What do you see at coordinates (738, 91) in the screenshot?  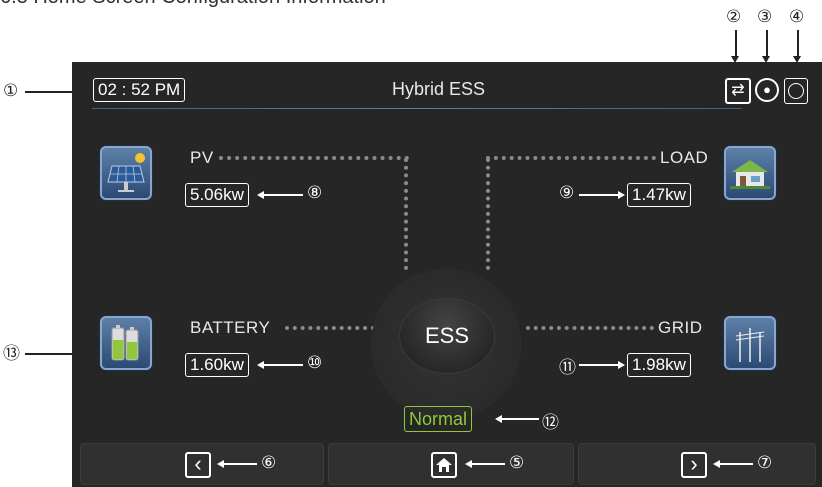 I see `refresh-icon: ⇄` at bounding box center [738, 91].